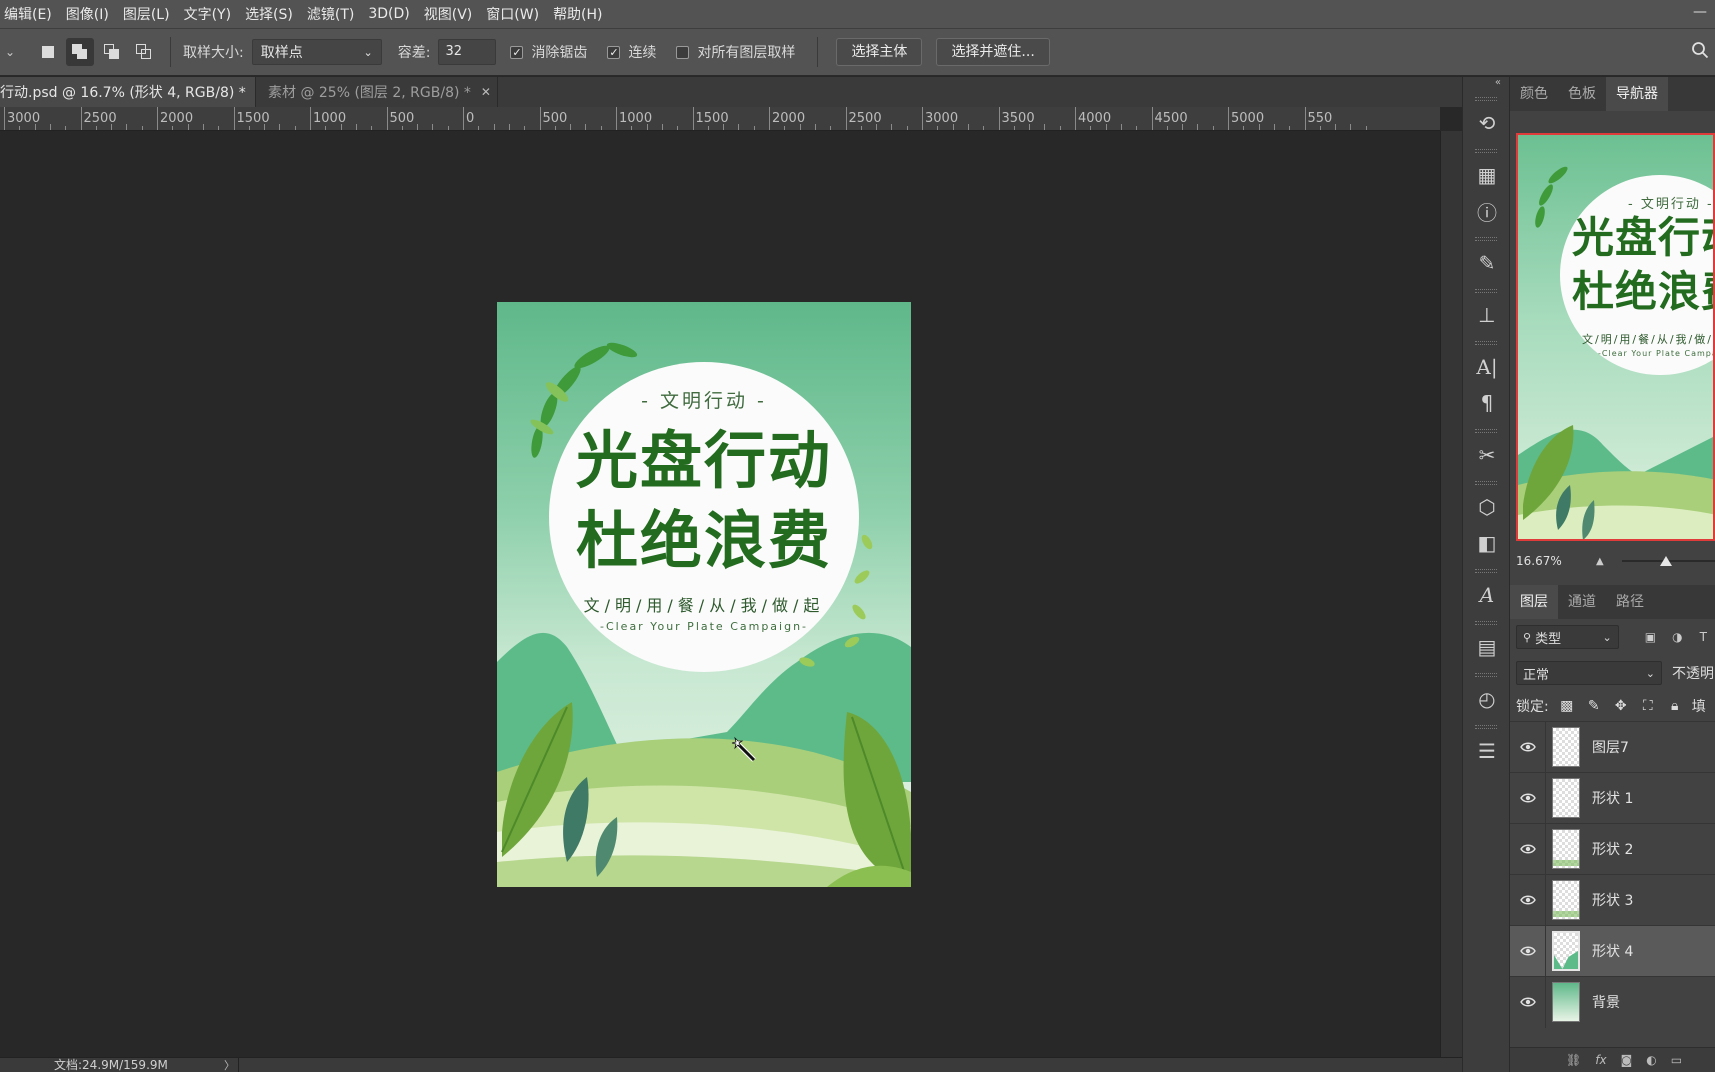  What do you see at coordinates (448, 14) in the screenshot?
I see `menu-view: 视图(V)` at bounding box center [448, 14].